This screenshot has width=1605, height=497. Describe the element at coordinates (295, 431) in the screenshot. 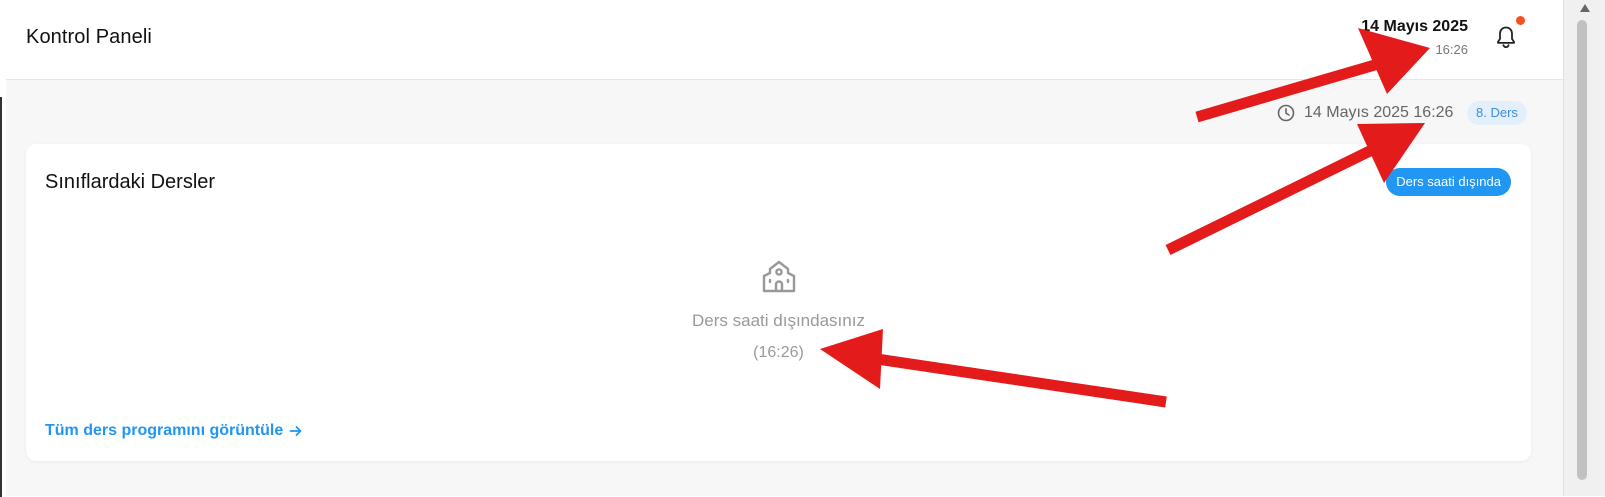

I see `arrow-right-icon` at that location.